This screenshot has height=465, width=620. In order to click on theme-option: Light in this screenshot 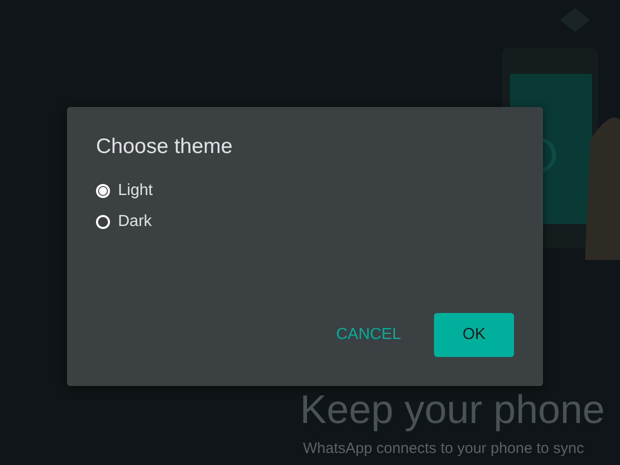, I will do `click(124, 191)`.